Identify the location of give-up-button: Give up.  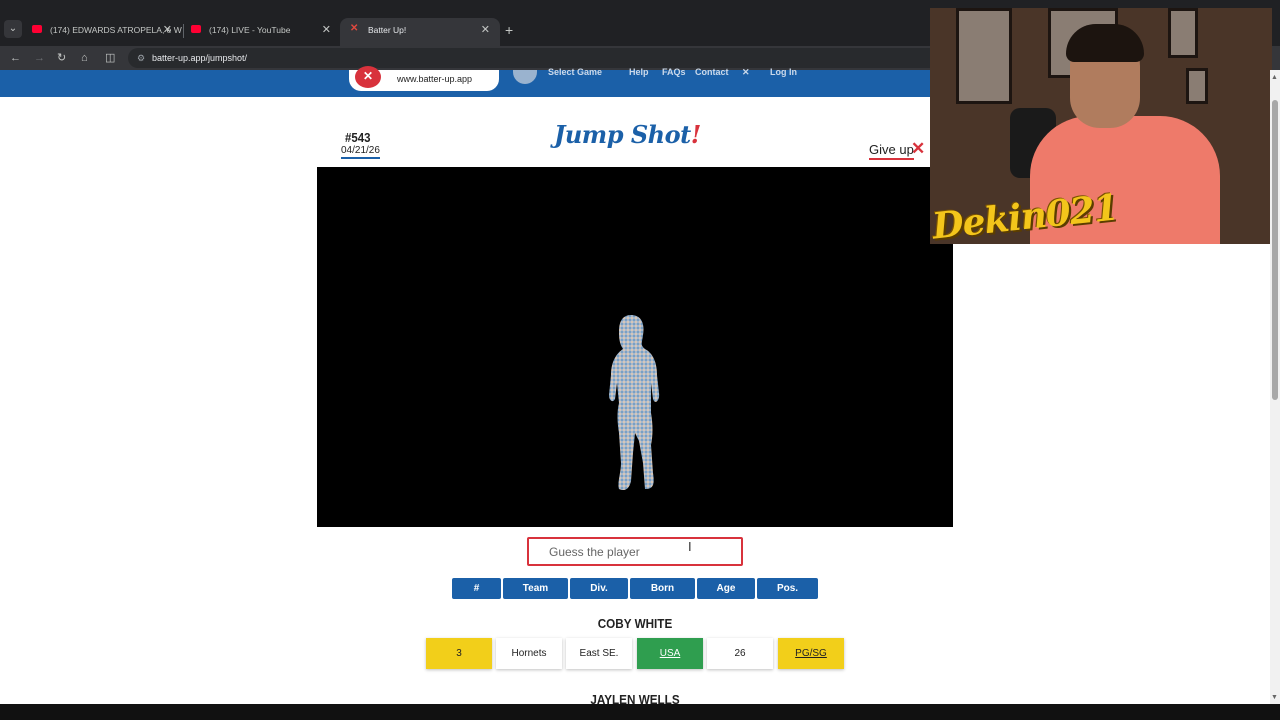
(891, 151).